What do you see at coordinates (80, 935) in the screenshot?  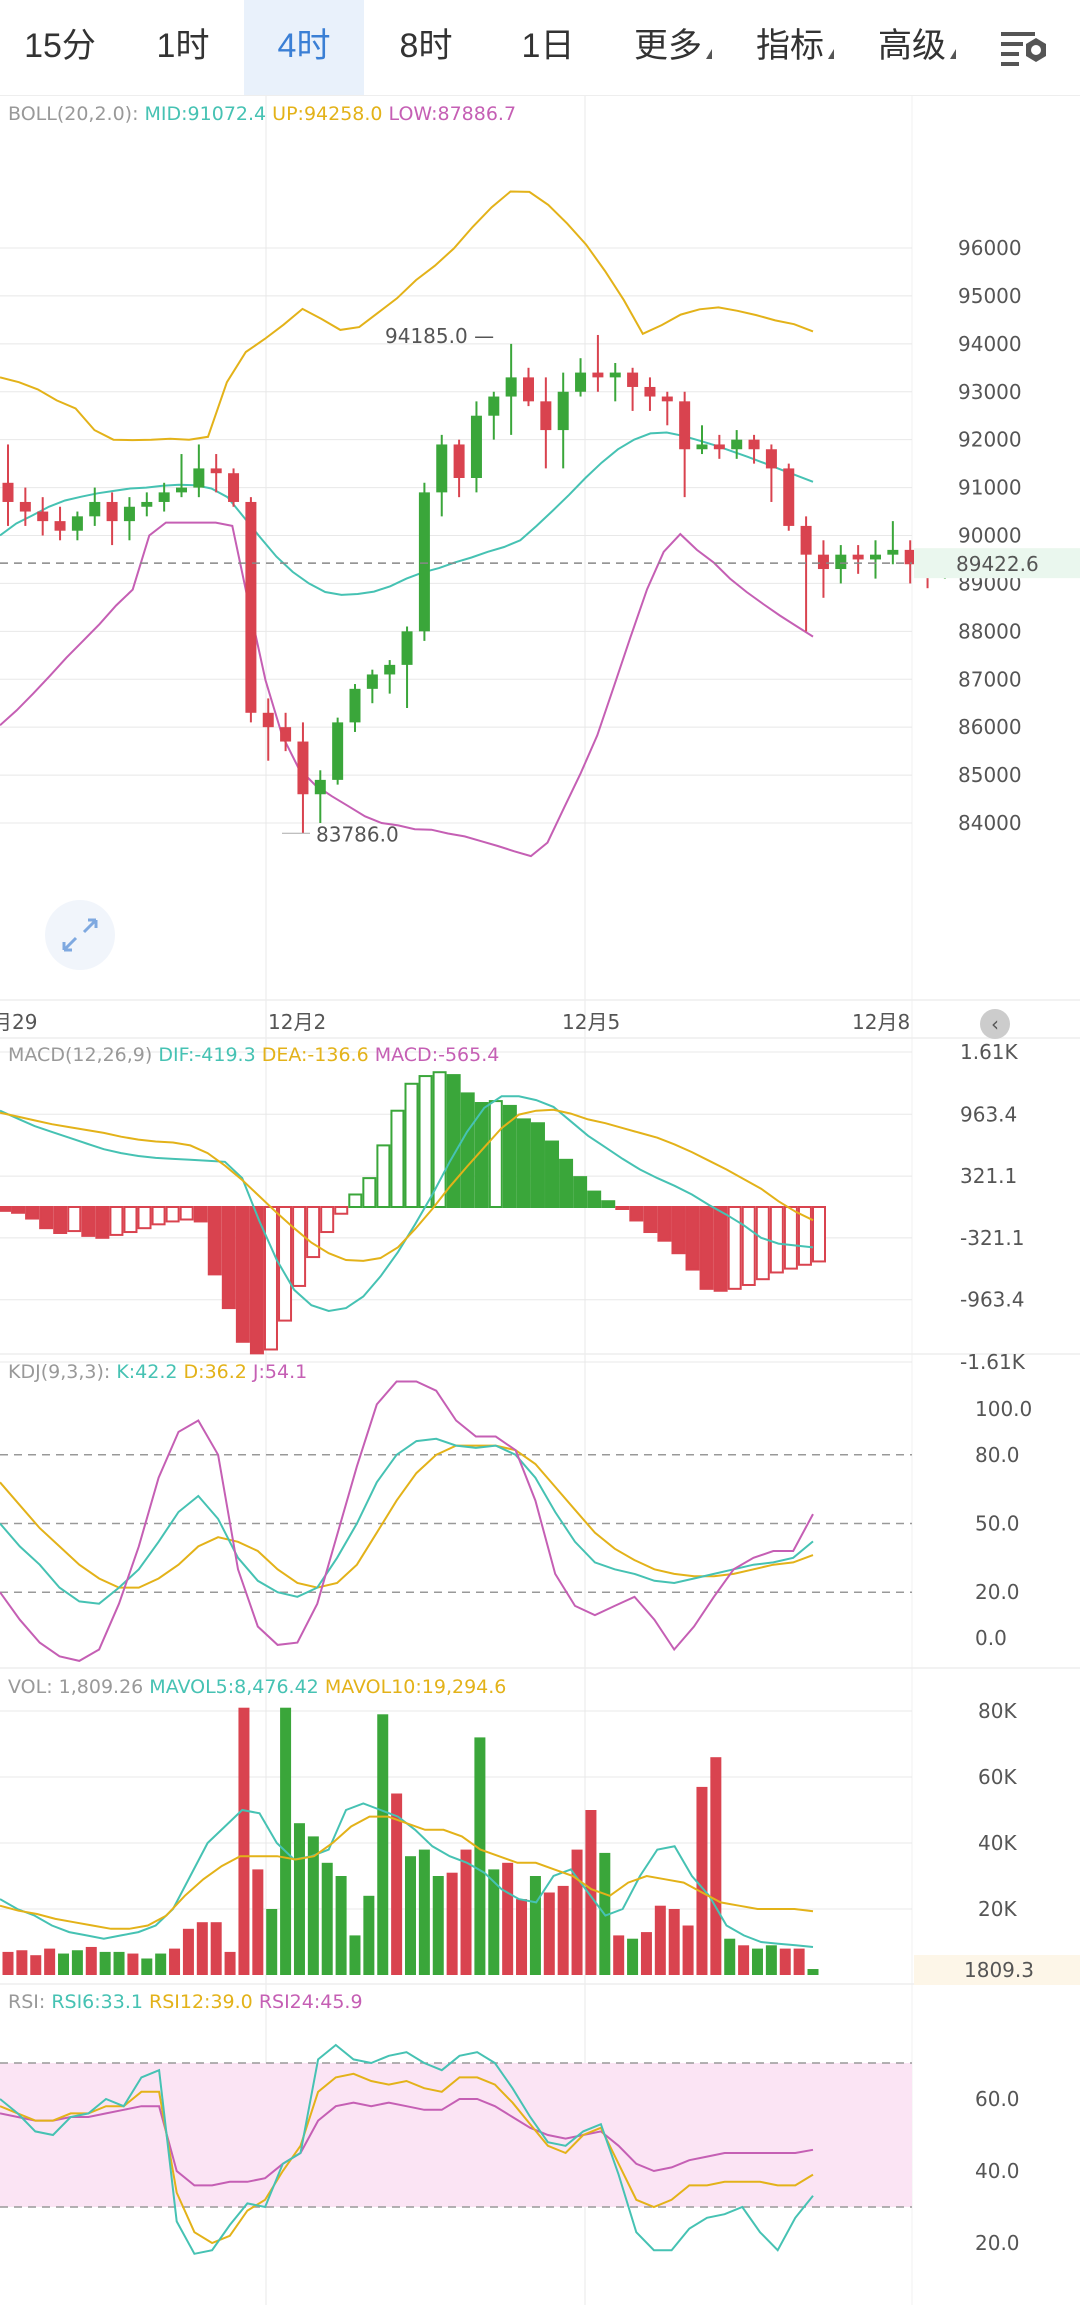 I see `expand-icon` at bounding box center [80, 935].